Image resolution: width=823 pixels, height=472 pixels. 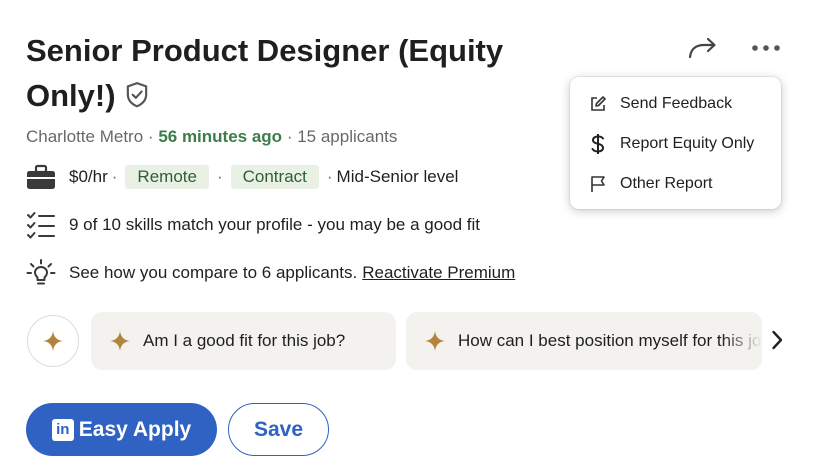 What do you see at coordinates (742, 341) in the screenshot?
I see `chip-fade-overlay` at bounding box center [742, 341].